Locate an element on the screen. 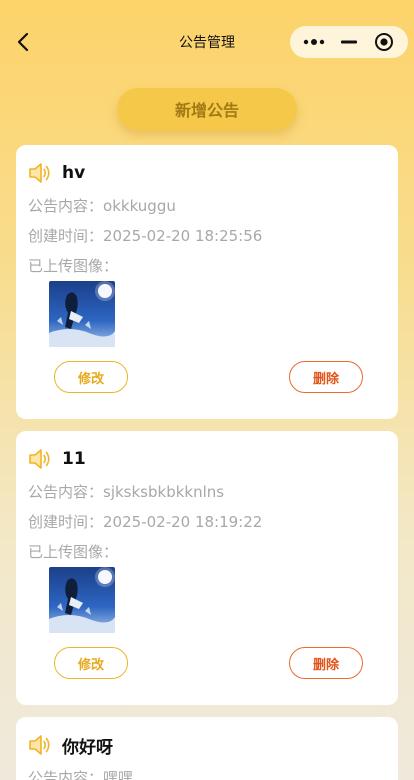 This screenshot has height=780, width=414. minimize-icon is located at coordinates (348, 42).